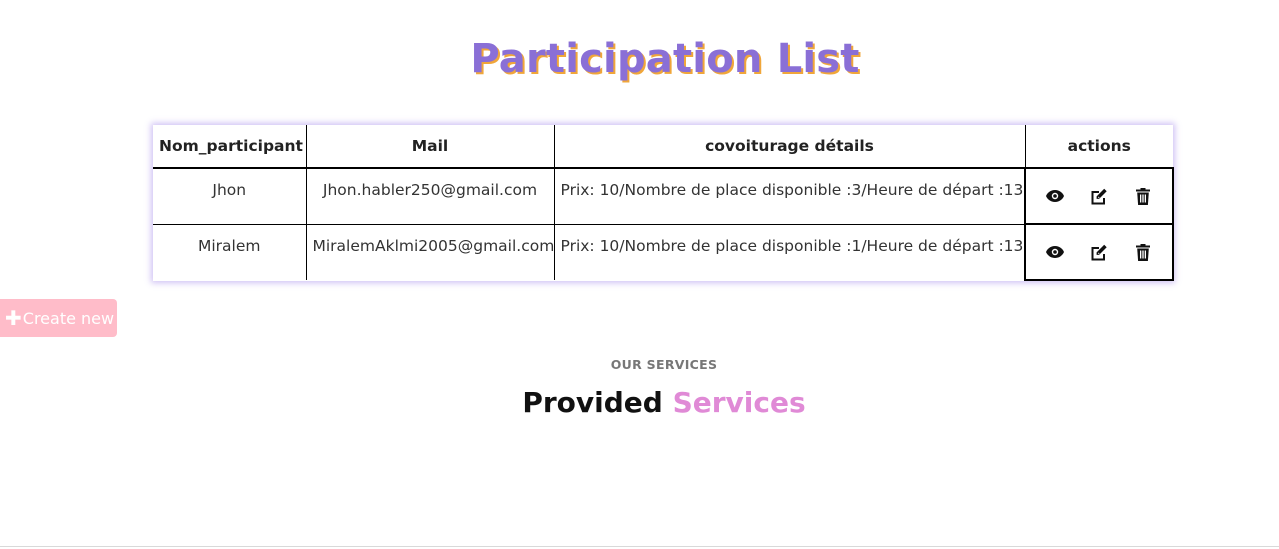 The image size is (1279, 549). What do you see at coordinates (739, 402) in the screenshot?
I see `services-title-accent: Services` at bounding box center [739, 402].